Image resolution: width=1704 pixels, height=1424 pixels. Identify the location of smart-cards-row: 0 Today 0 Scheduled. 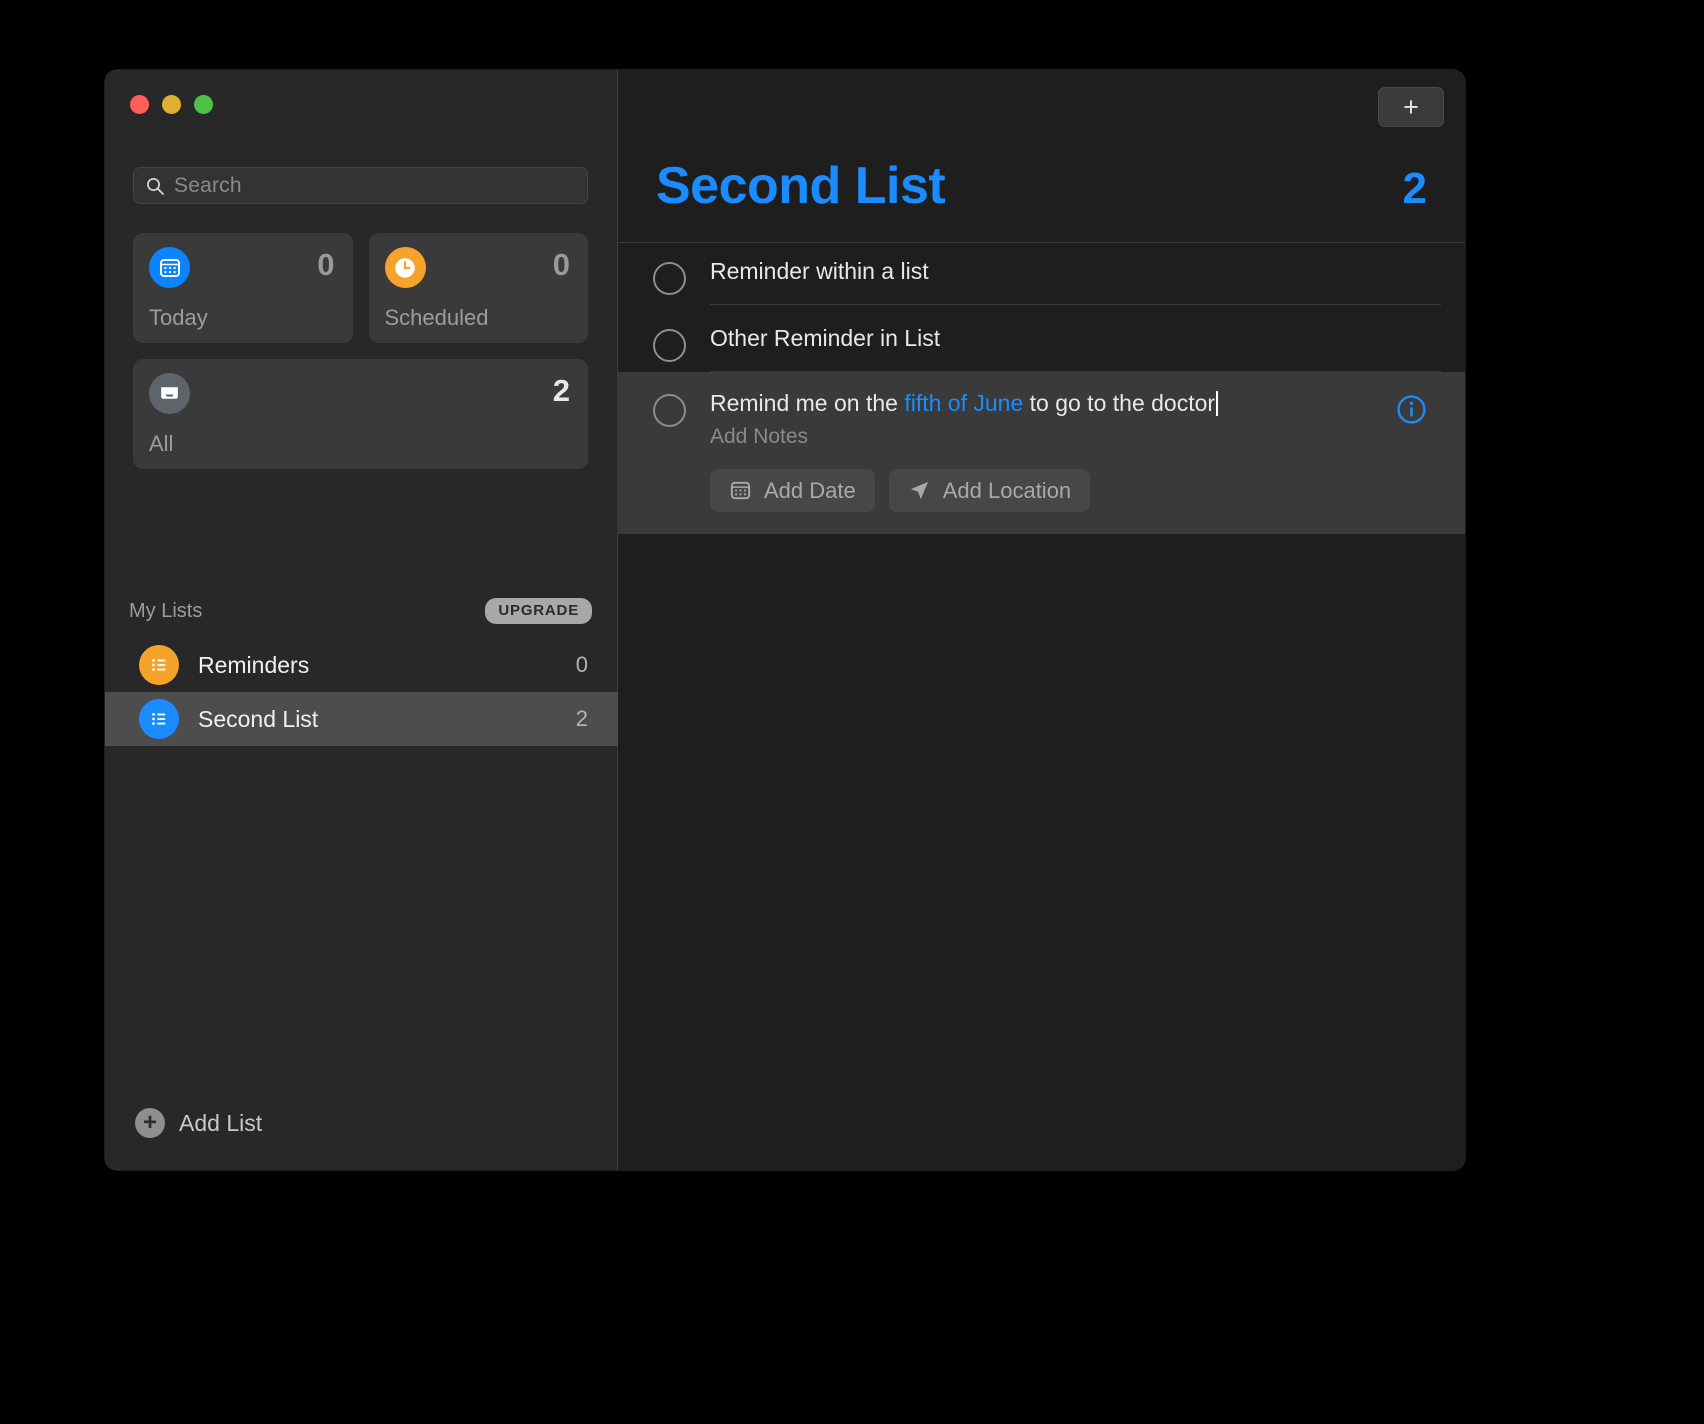
(360, 288).